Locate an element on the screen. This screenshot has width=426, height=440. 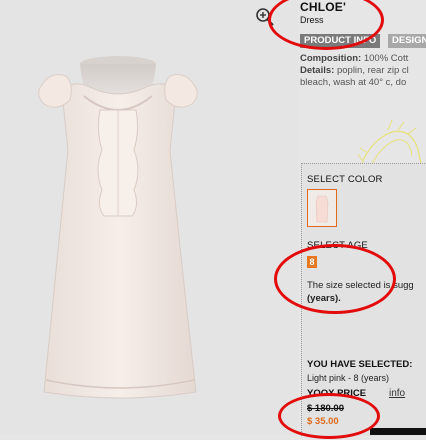
swatch-dress-thumbnail is located at coordinates (322, 209).